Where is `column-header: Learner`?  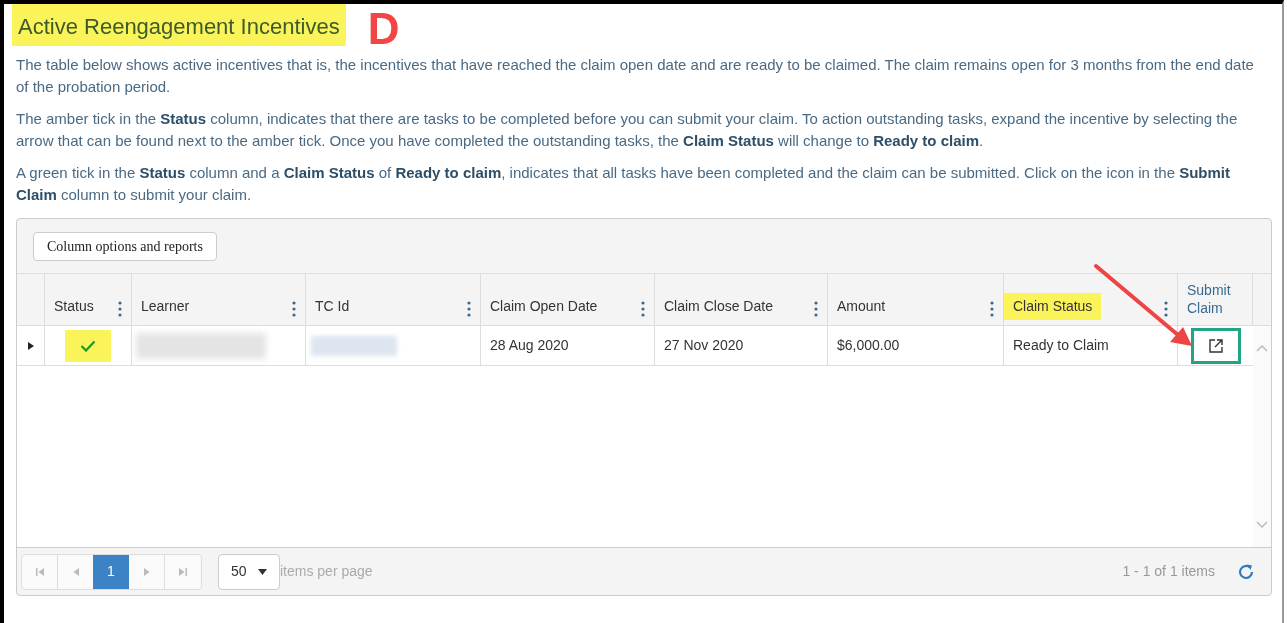 column-header: Learner is located at coordinates (165, 306).